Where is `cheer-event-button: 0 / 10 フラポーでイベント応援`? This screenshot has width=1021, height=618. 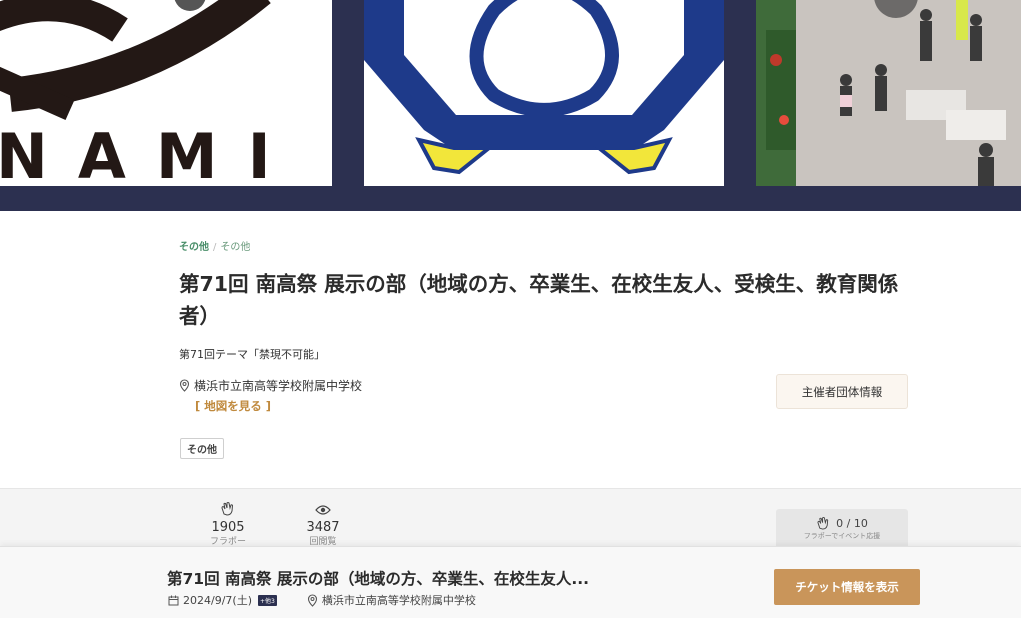 cheer-event-button: 0 / 10 フラポーでイベント応援 is located at coordinates (842, 529).